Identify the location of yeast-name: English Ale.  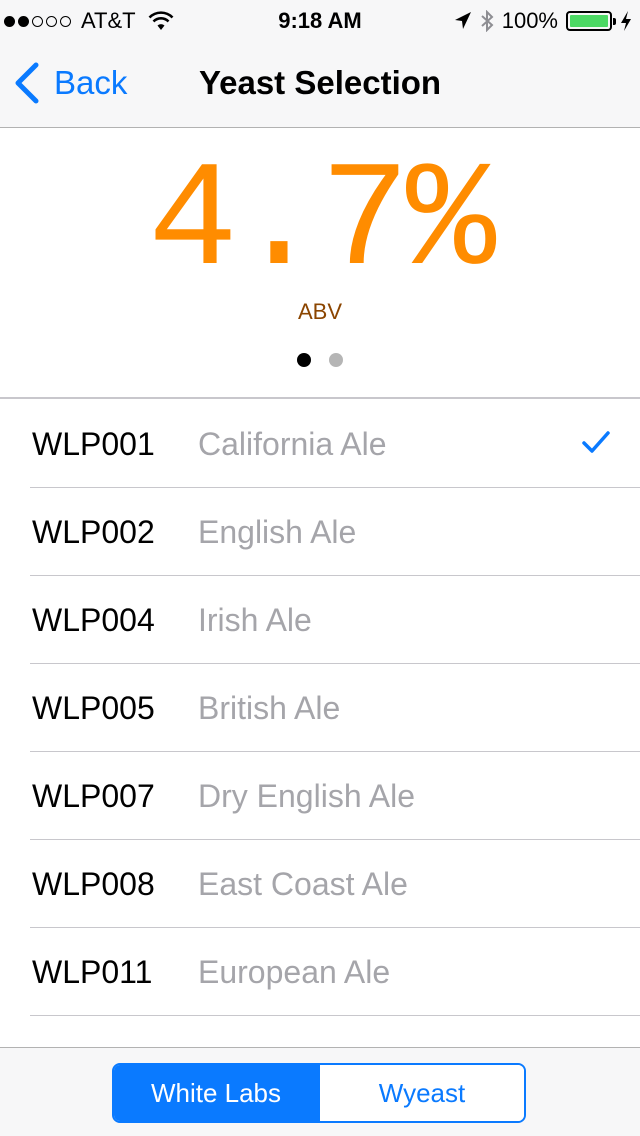
(277, 531).